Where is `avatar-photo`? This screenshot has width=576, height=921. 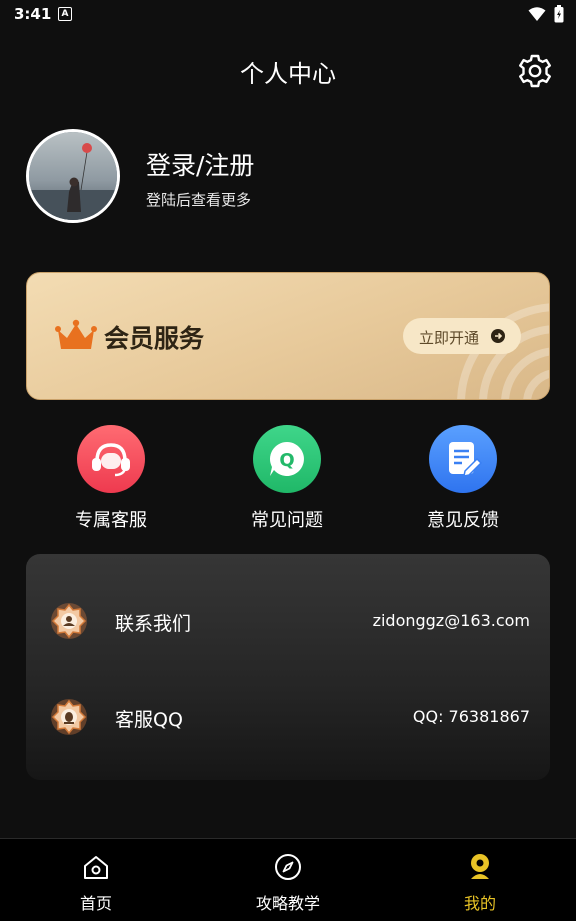
avatar-photo is located at coordinates (73, 176).